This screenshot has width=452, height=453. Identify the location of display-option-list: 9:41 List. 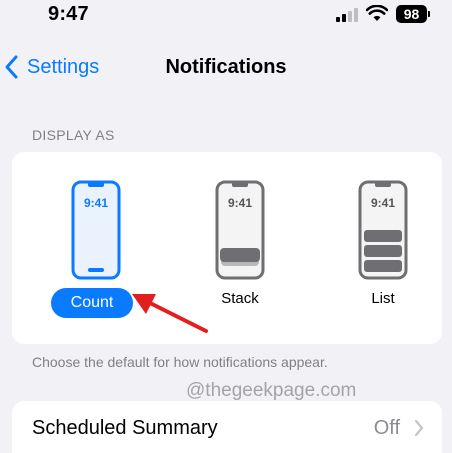
(383, 248).